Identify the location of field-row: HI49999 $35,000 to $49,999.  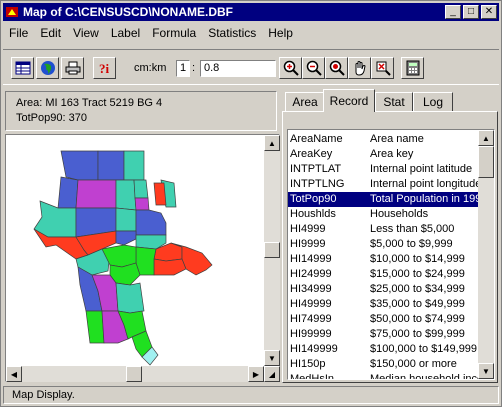
(383, 304).